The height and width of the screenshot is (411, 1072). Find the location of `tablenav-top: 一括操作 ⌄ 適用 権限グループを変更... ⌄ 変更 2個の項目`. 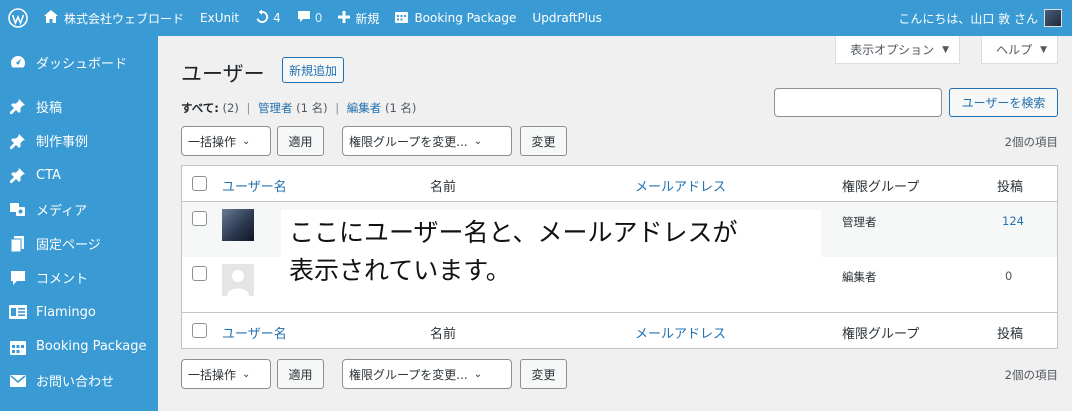

tablenav-top: 一括操作 ⌄ 適用 権限グループを変更... ⌄ 変更 2個の項目 is located at coordinates (619, 141).